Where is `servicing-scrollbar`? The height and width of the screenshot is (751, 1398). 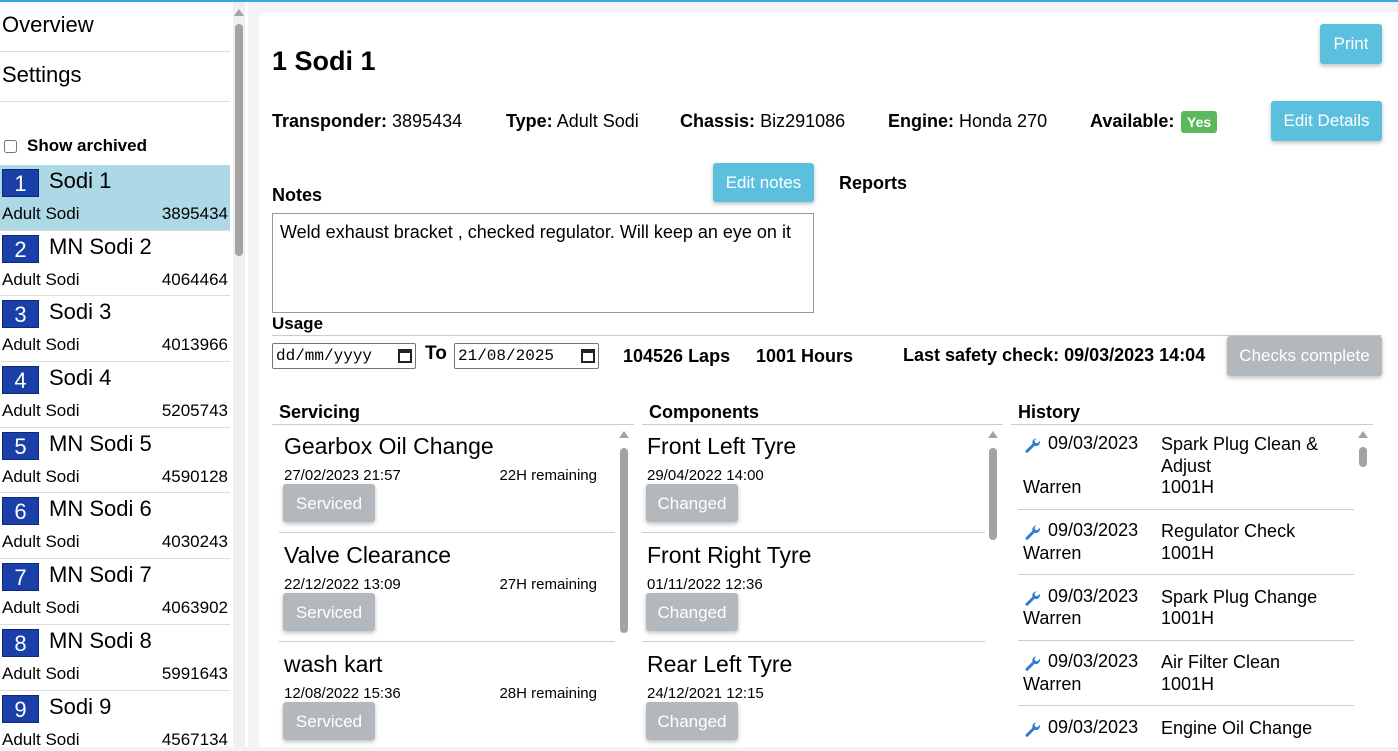 servicing-scrollbar is located at coordinates (624, 587).